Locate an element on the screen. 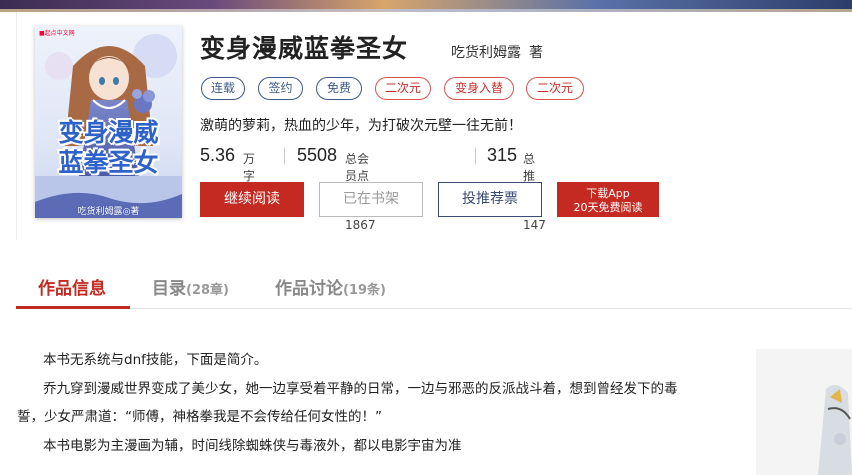  author-suffix: 著 is located at coordinates (536, 53).